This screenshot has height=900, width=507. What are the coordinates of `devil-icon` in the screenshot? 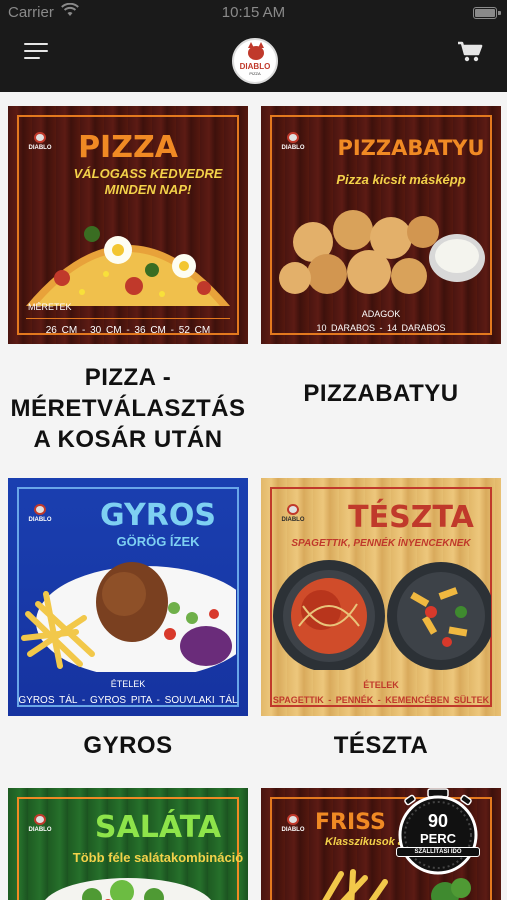 It's located at (256, 51).